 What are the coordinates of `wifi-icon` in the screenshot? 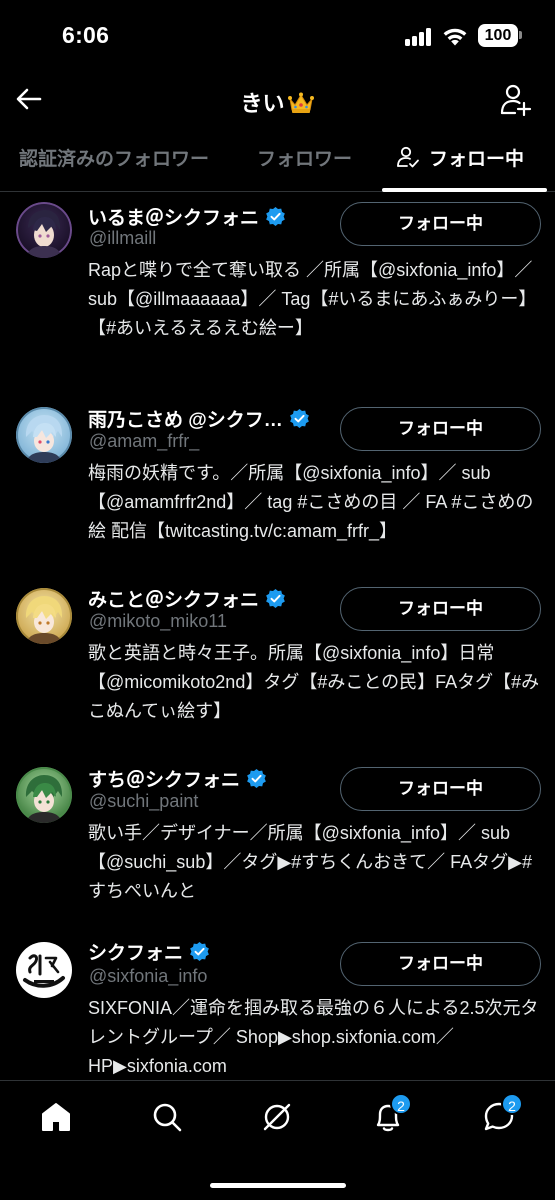 It's located at (455, 37).